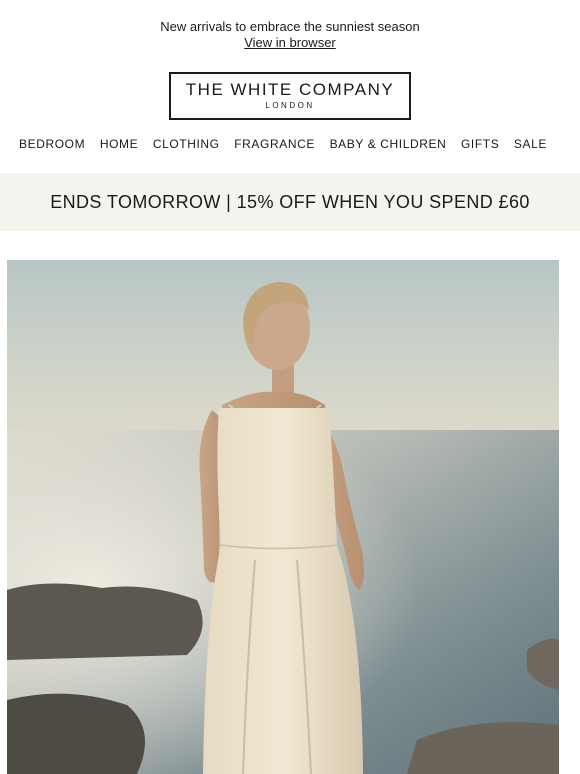 This screenshot has height=774, width=580. Describe the element at coordinates (388, 144) in the screenshot. I see `nav-item-baby-children: BABY & CHILDREN` at that location.